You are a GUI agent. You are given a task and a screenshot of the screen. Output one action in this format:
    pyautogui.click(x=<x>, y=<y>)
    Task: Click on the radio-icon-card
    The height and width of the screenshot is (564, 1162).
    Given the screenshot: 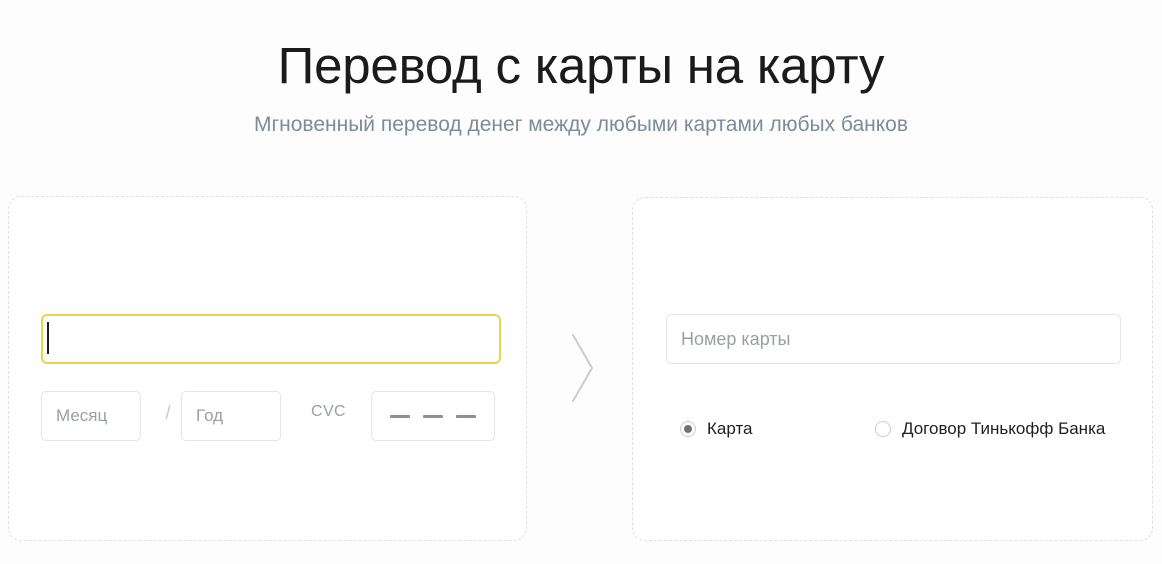 What is the action you would take?
    pyautogui.click(x=688, y=429)
    